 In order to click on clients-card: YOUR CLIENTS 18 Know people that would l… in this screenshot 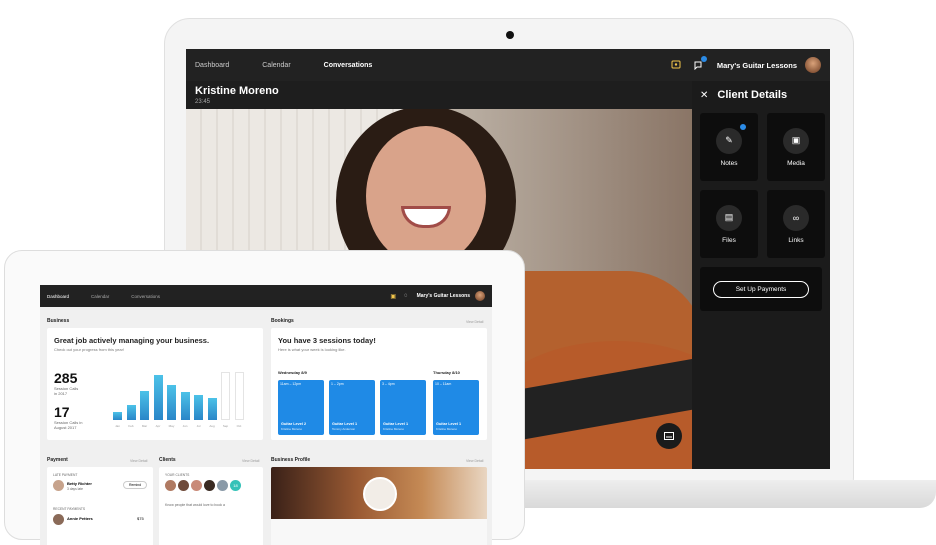, I will do `click(211, 506)`.